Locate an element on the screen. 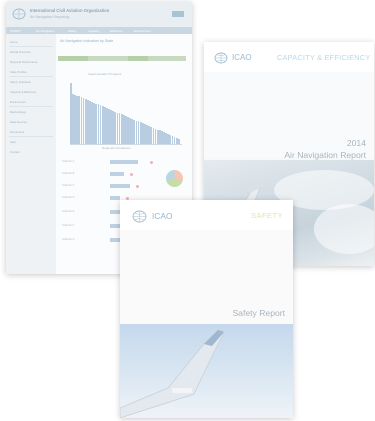  sidebar-item: Help is located at coordinates (13, 142).